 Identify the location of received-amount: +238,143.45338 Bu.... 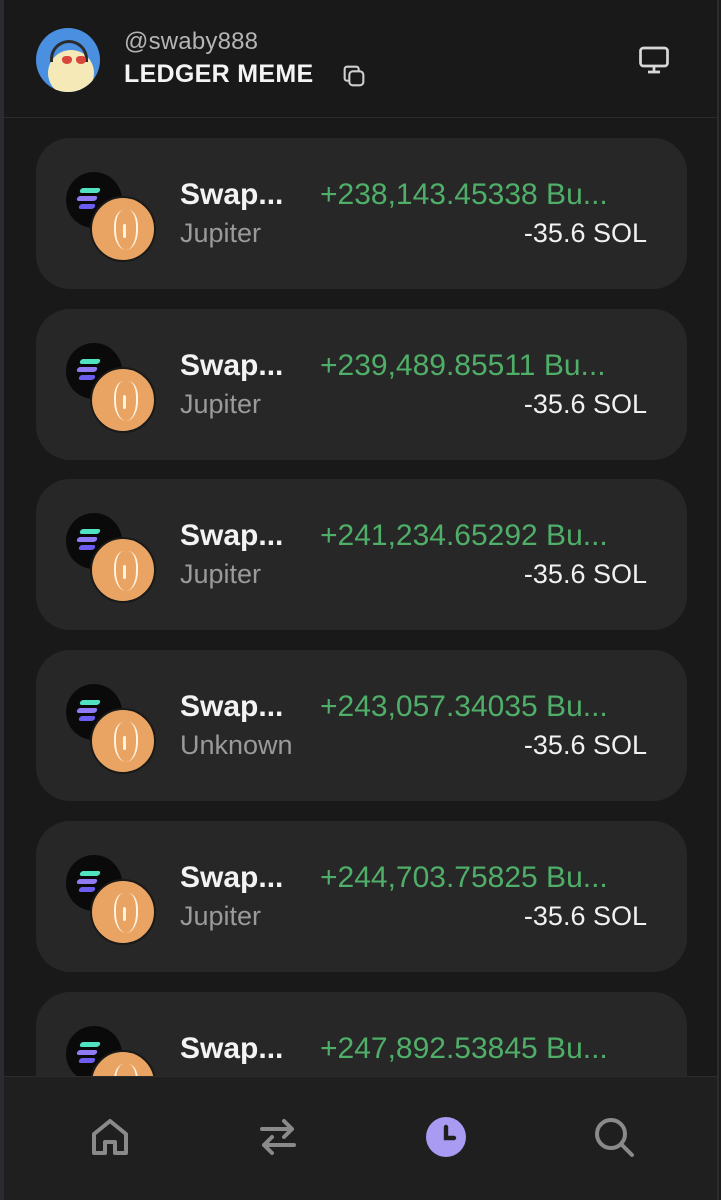
(464, 194).